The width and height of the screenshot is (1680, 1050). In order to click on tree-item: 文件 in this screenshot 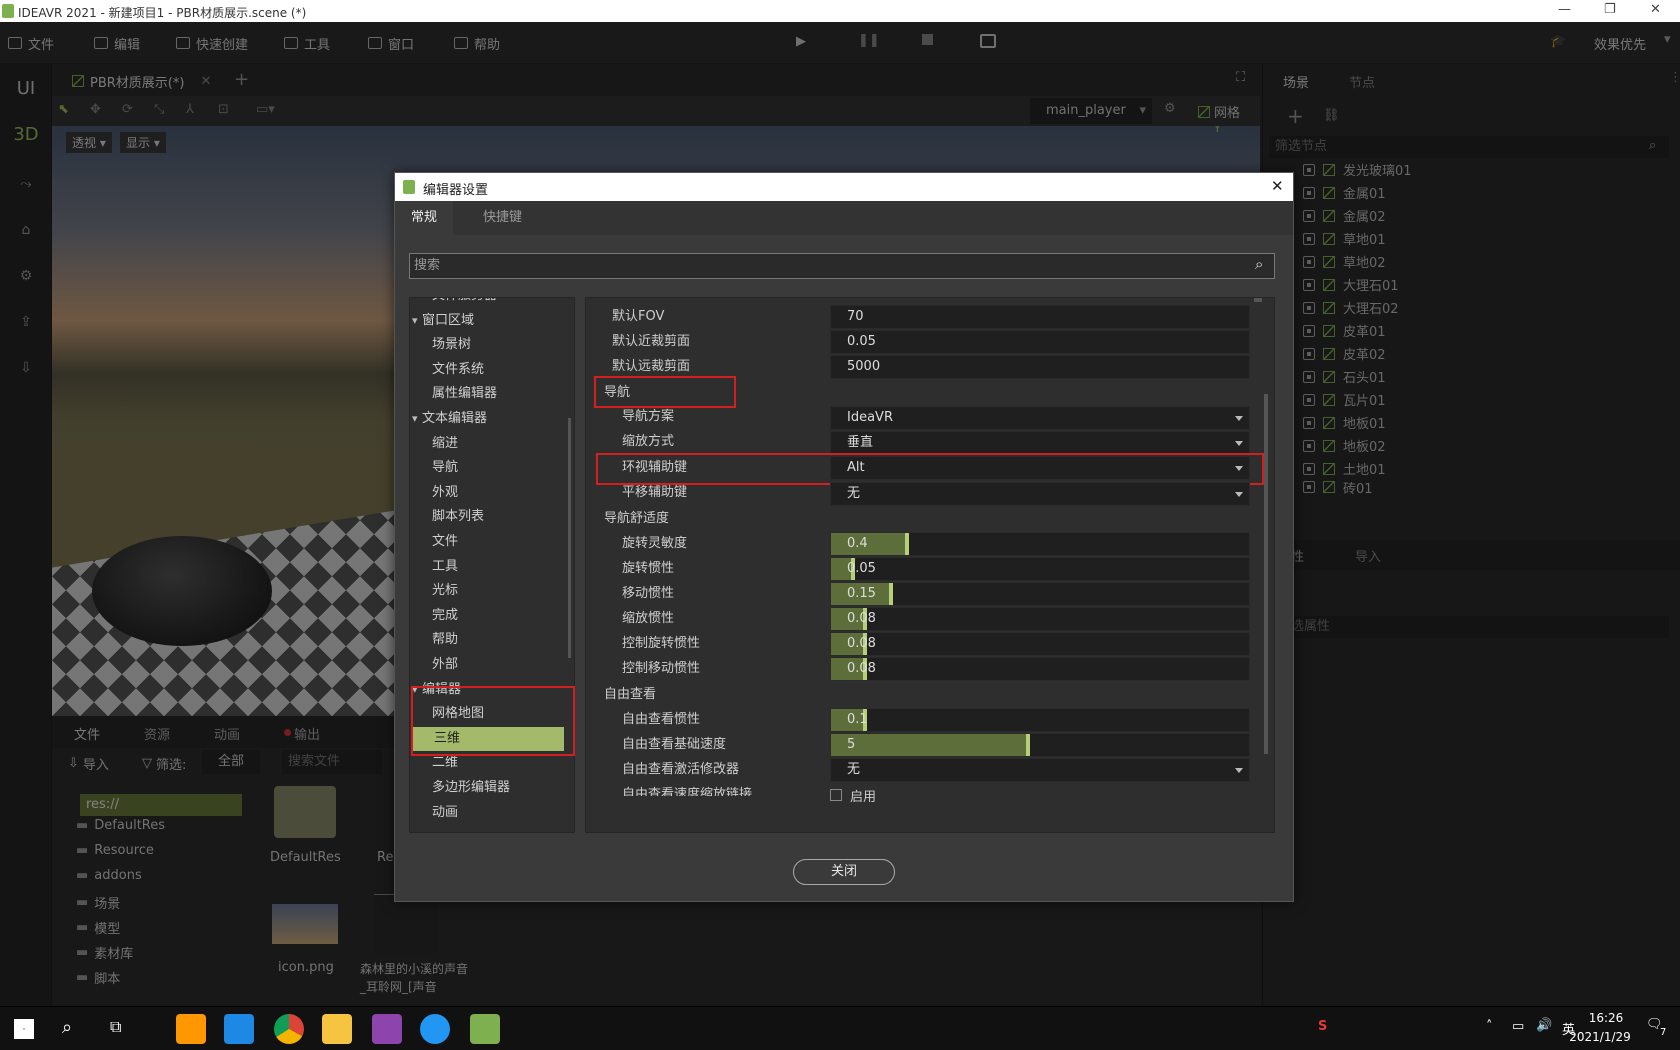, I will do `click(486, 542)`.